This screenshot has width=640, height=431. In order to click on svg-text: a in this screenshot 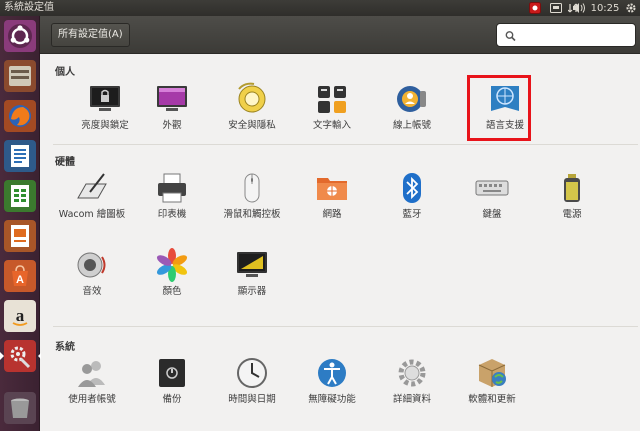, I will do `click(20, 315)`.